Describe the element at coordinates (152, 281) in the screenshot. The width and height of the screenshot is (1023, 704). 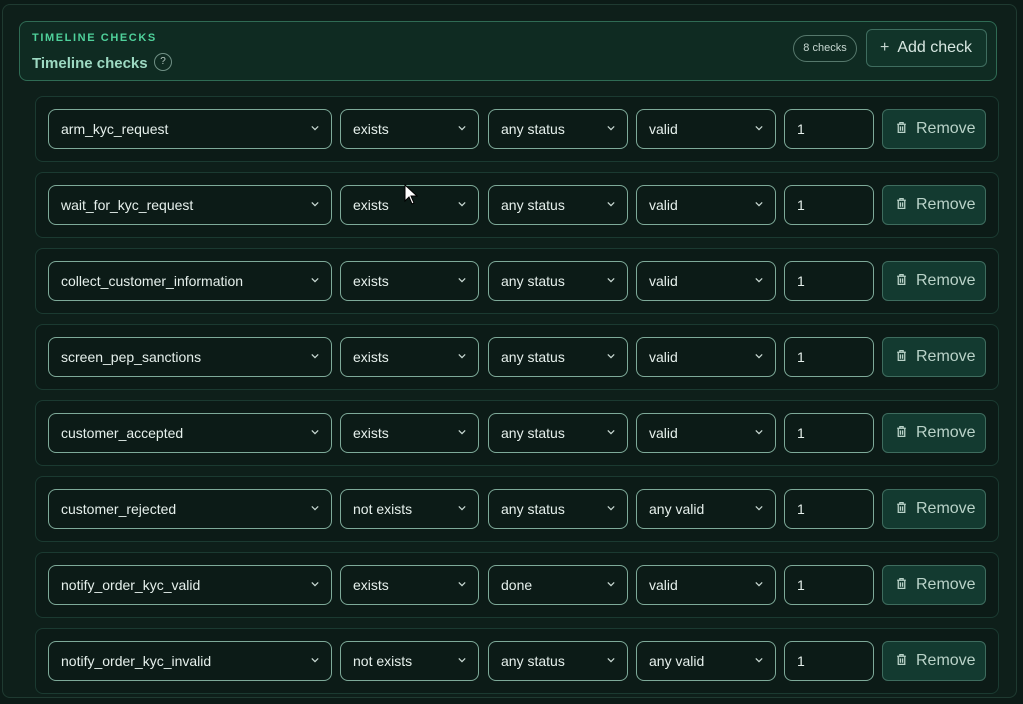
I see `event-select-value: collect_customer_information` at that location.